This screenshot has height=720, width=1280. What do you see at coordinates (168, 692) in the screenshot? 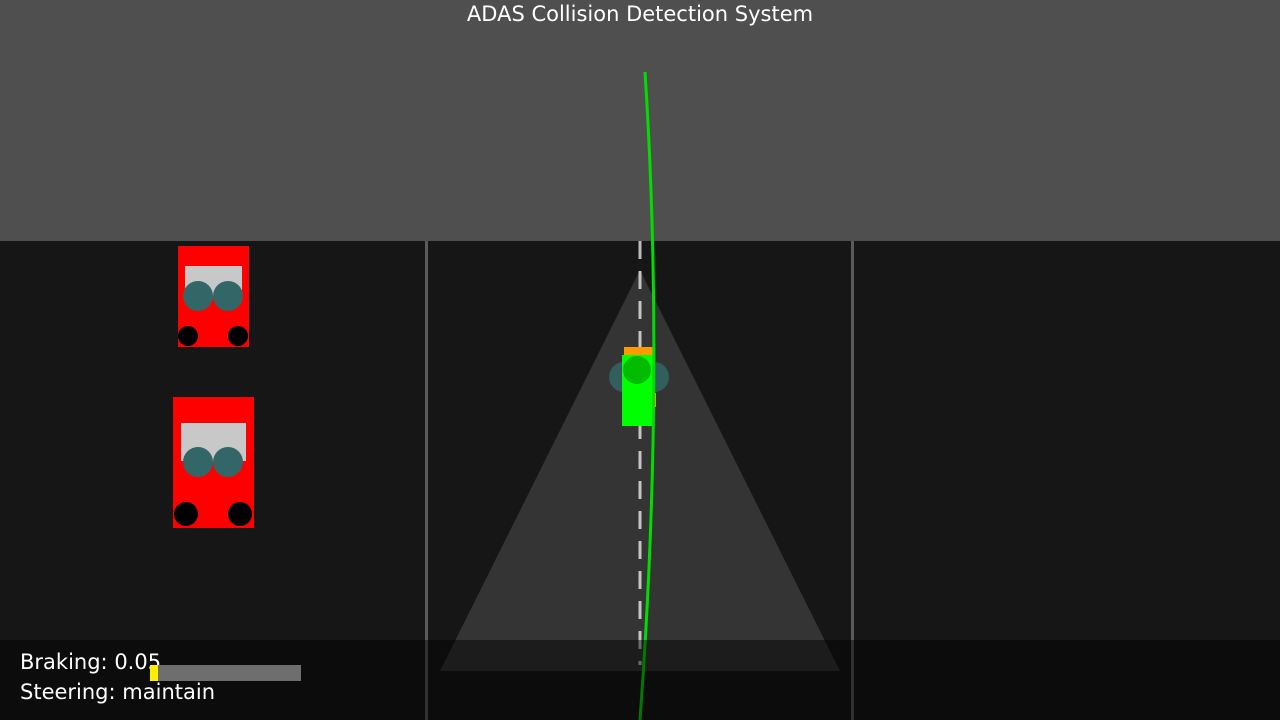
I see `steering-value: maintain` at bounding box center [168, 692].